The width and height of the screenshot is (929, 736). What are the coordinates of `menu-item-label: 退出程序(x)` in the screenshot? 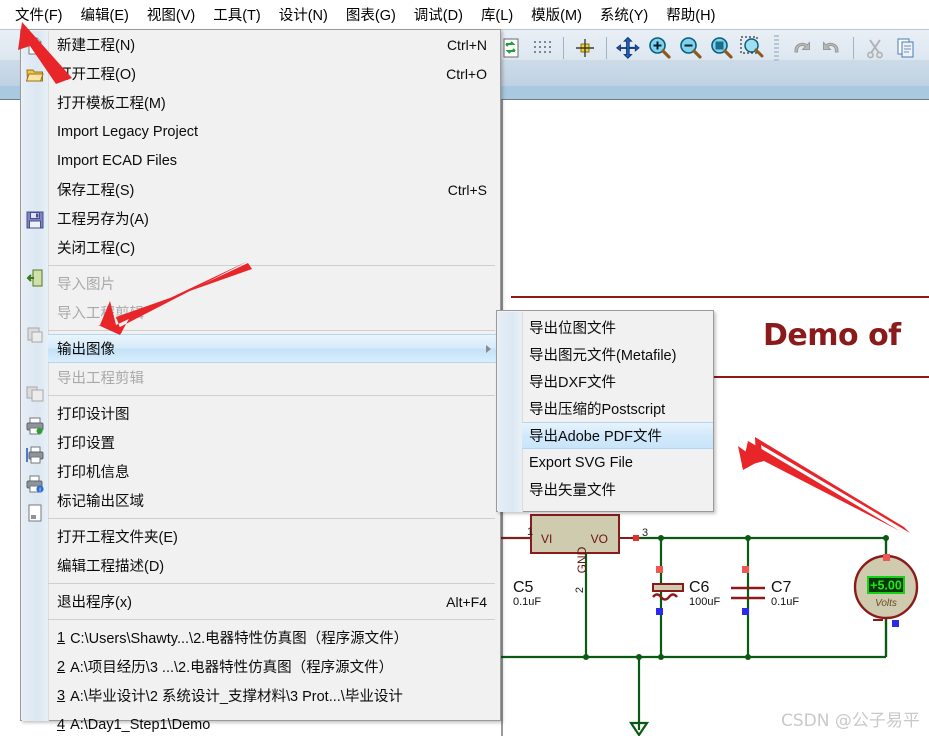 It's located at (94, 603).